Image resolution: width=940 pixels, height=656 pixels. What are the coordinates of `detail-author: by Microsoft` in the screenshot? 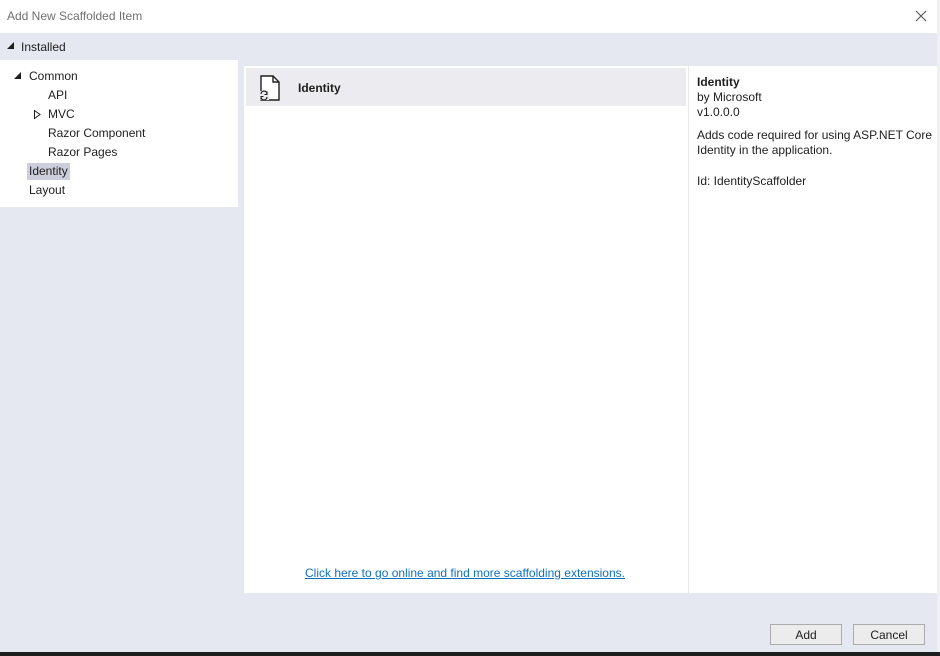 It's located at (729, 97).